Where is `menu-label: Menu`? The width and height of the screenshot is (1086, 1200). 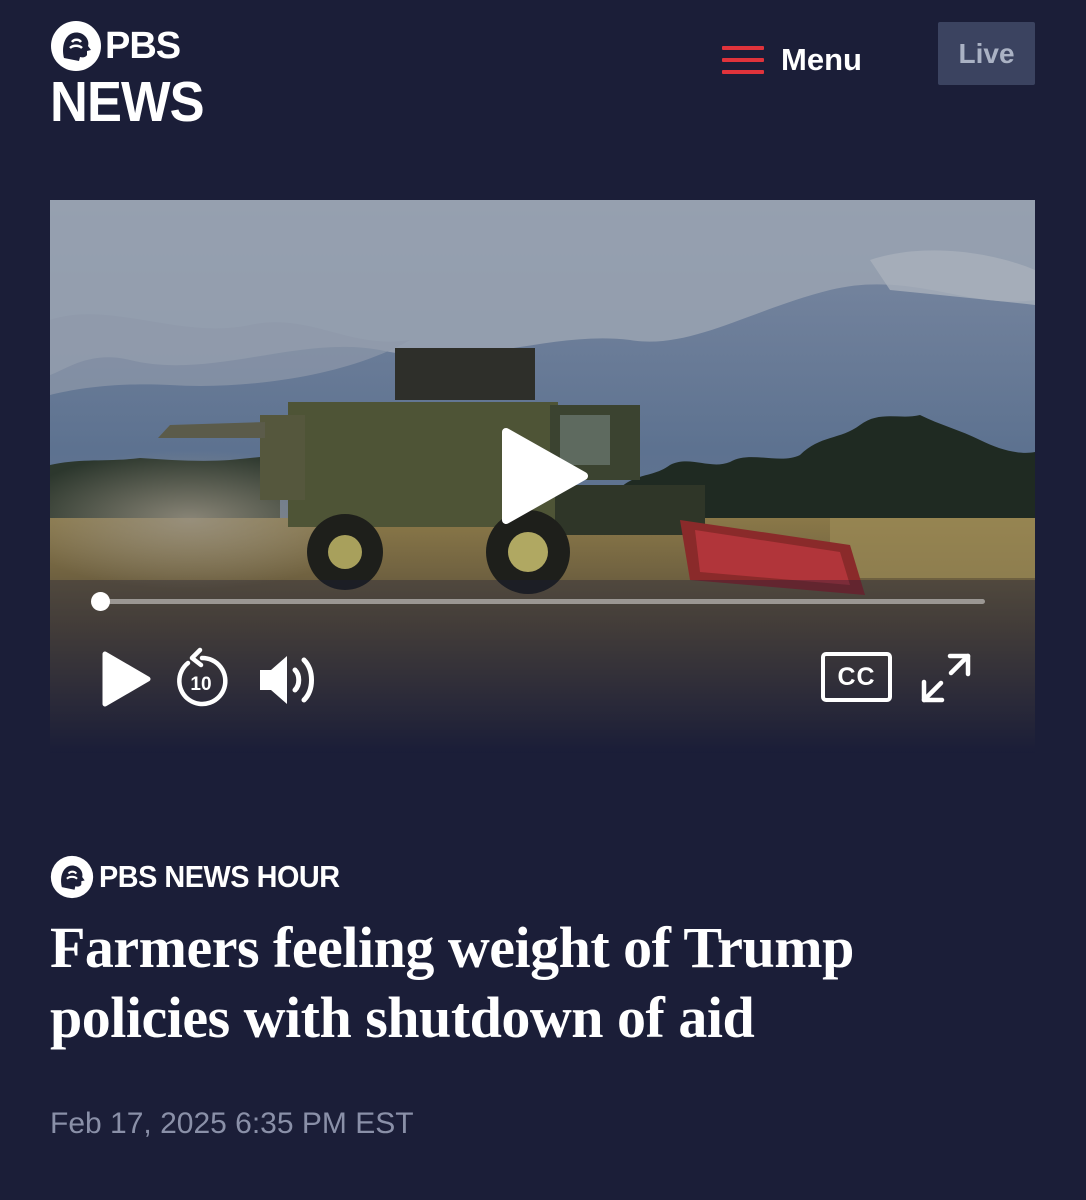
menu-label: Menu is located at coordinates (821, 59).